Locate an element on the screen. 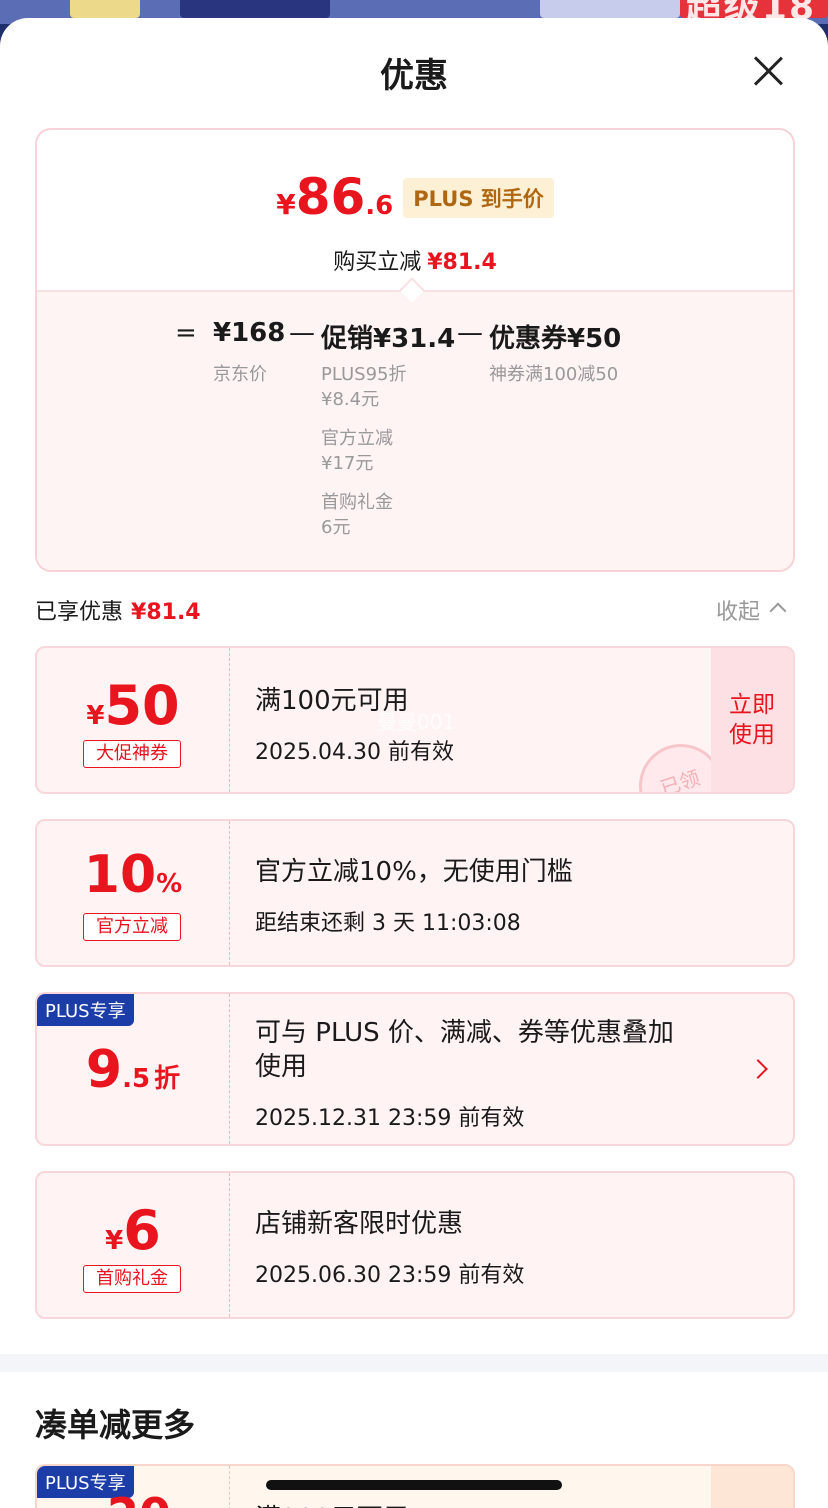  coupon-value: ¥50 is located at coordinates (133, 705).